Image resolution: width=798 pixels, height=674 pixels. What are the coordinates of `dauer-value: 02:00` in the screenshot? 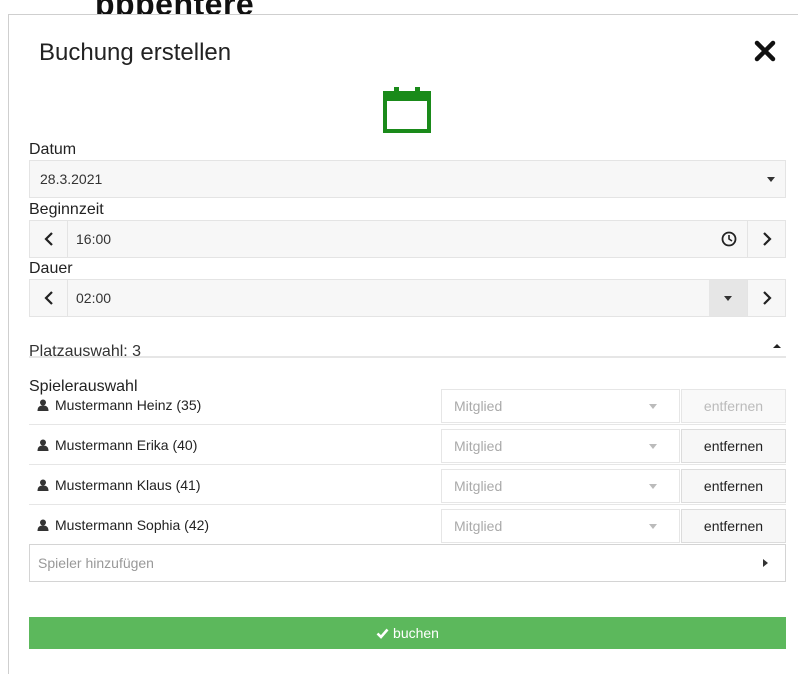 It's located at (94, 298).